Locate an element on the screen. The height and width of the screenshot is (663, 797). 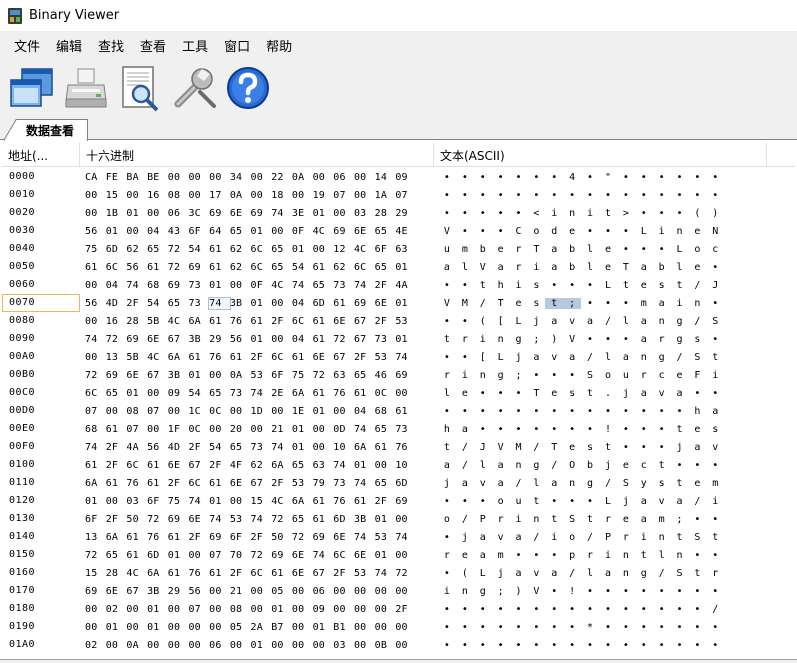
hex-byte: 75 is located at coordinates (178, 501).